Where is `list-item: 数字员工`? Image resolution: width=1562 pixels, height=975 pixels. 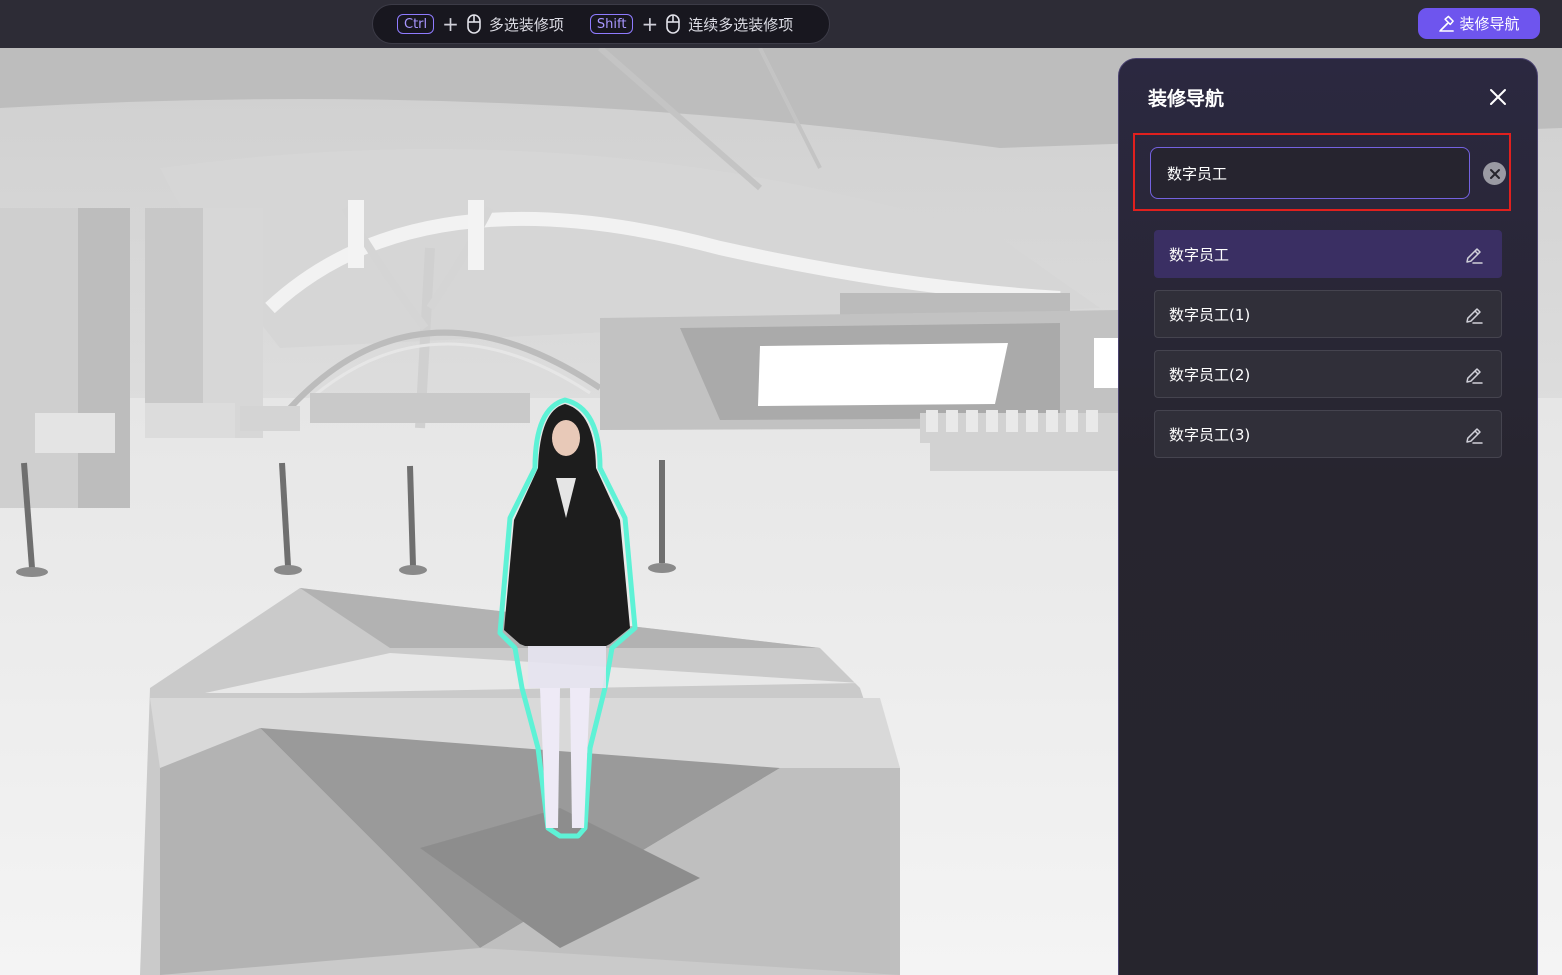
list-item: 数字员工 is located at coordinates (1328, 254).